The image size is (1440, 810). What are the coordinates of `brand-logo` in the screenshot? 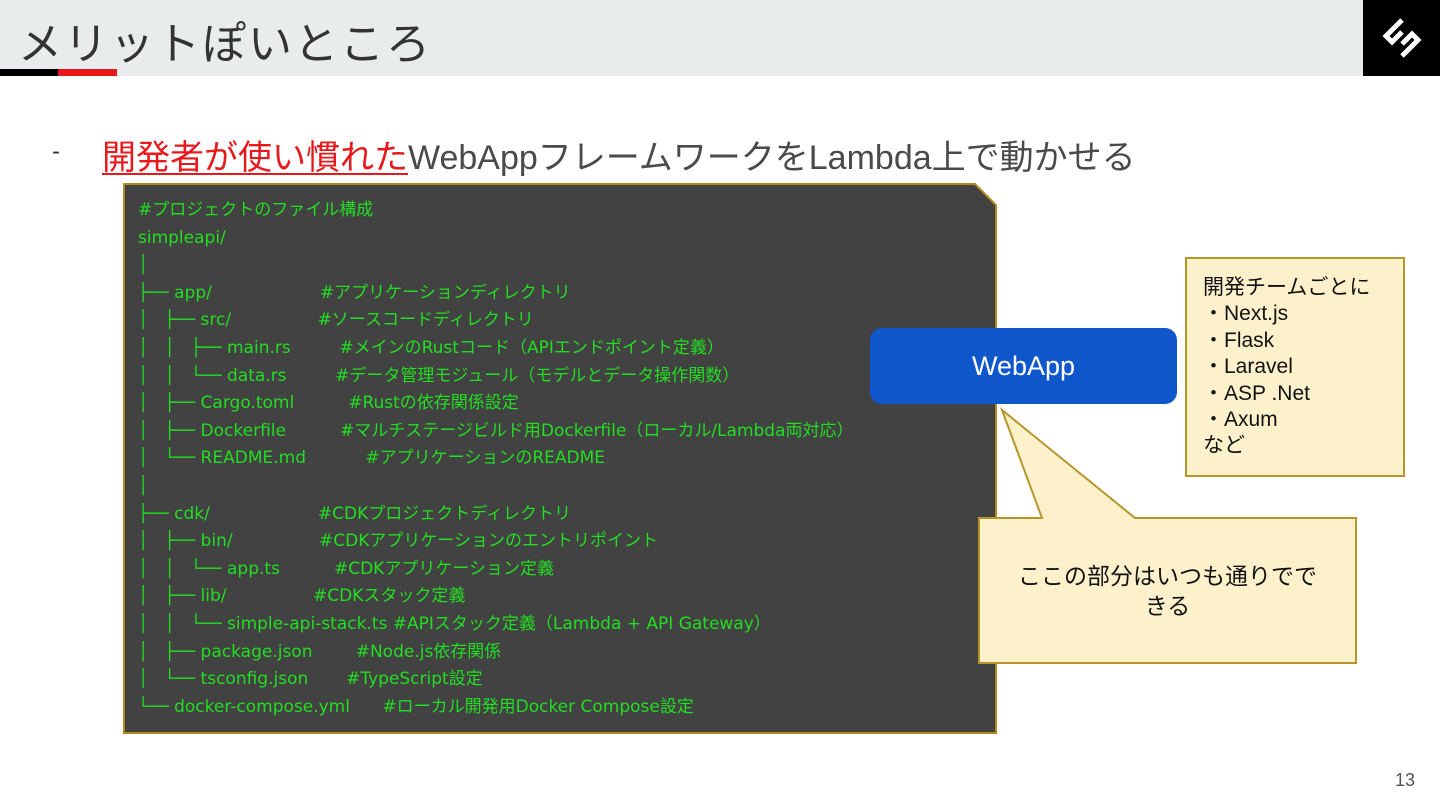 It's located at (1401, 38).